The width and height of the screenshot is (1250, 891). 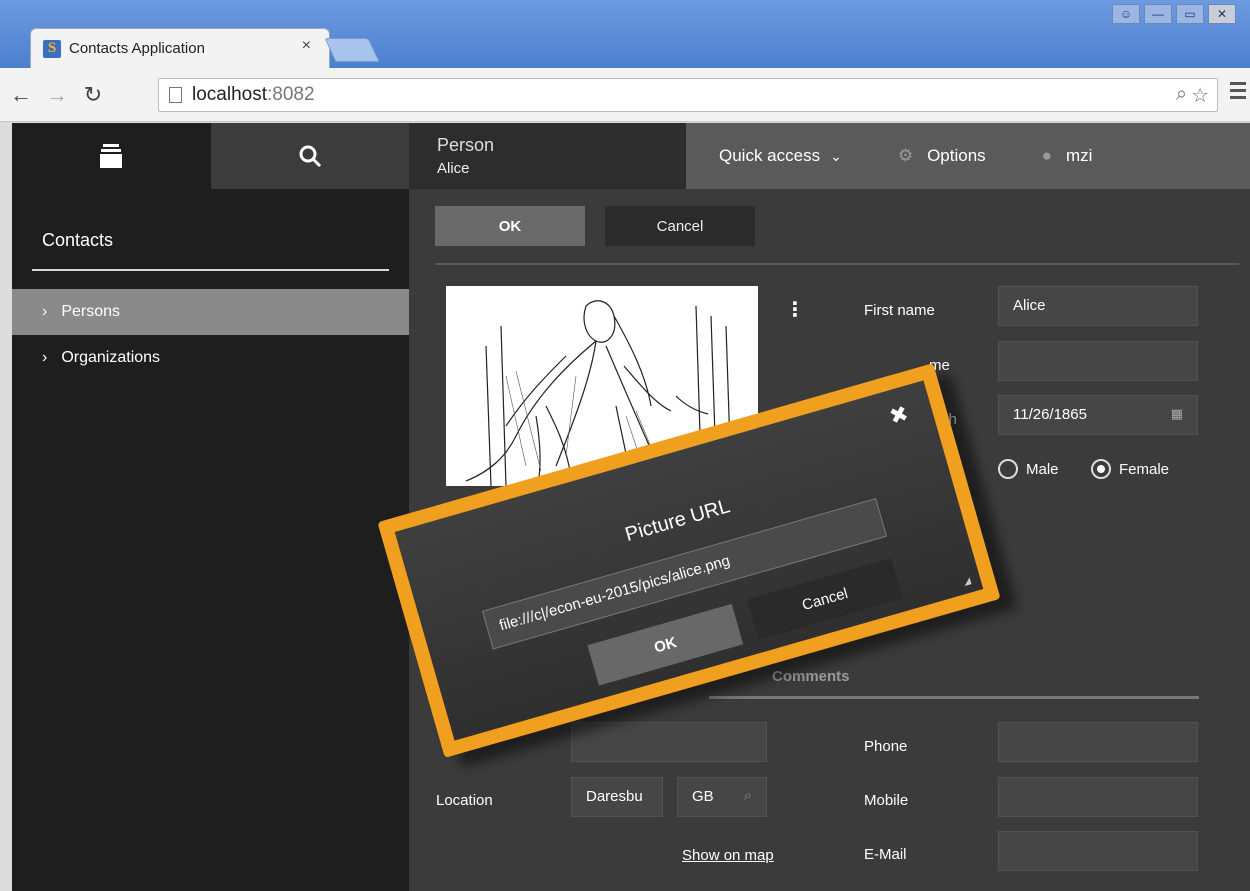 What do you see at coordinates (1200, 95) in the screenshot?
I see `bookmark-star-icon: ☆` at bounding box center [1200, 95].